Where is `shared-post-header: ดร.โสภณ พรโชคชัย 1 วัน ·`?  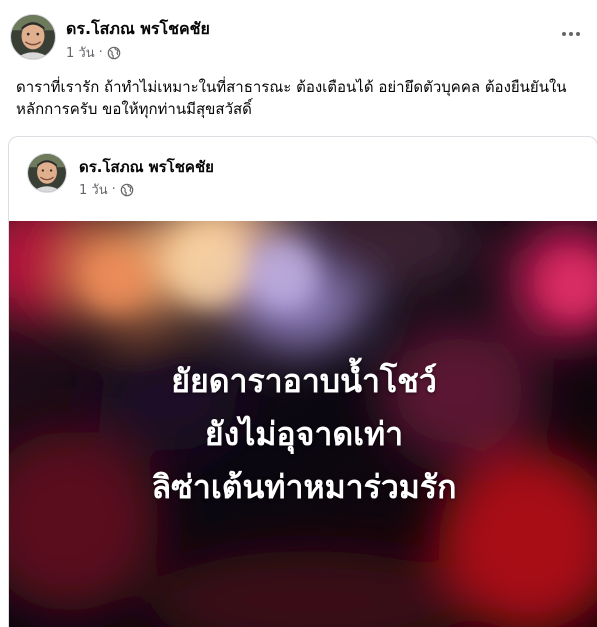
shared-post-header: ดร.โสภณ พรโชคชัย 1 วัน · is located at coordinates (303, 179).